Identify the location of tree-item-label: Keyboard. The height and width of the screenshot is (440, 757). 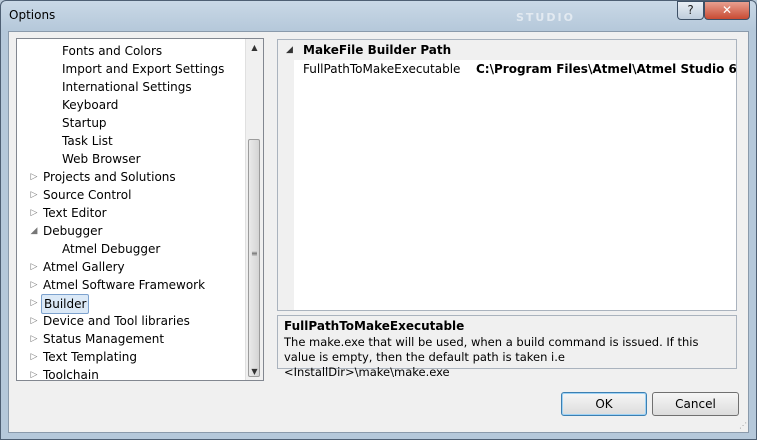
(90, 105).